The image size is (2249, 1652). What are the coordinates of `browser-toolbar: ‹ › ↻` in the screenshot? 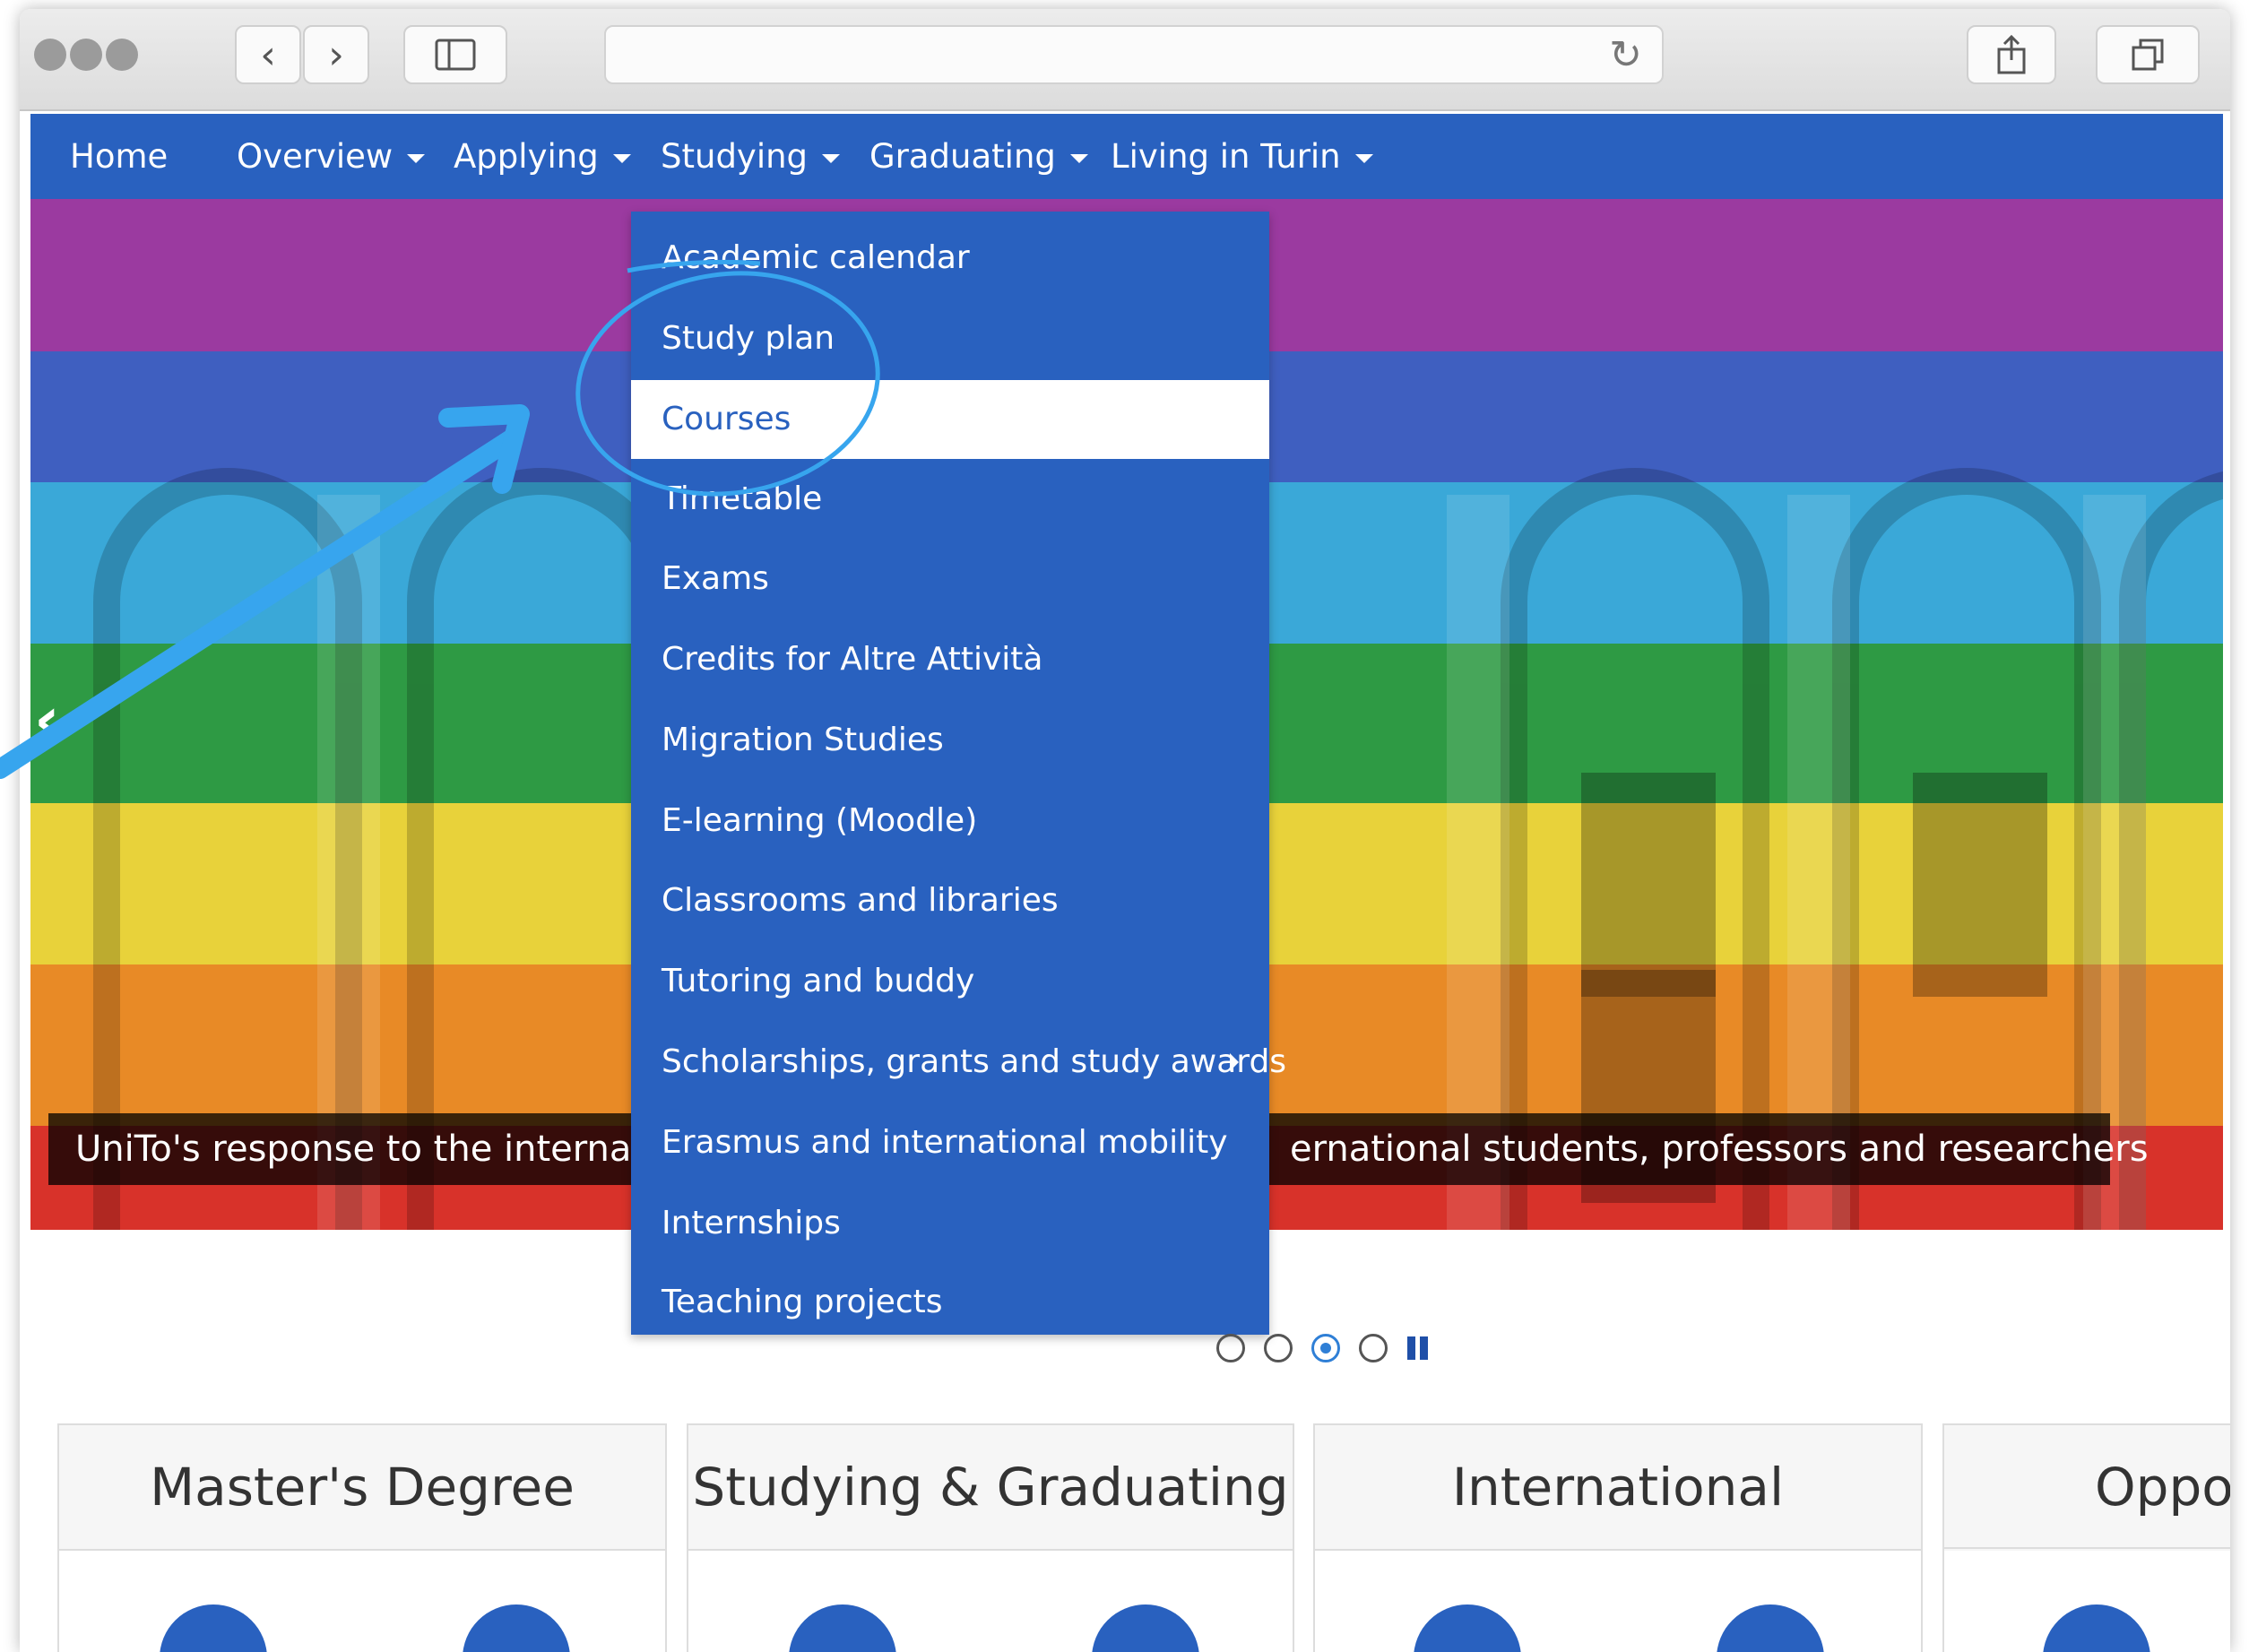 It's located at (1125, 60).